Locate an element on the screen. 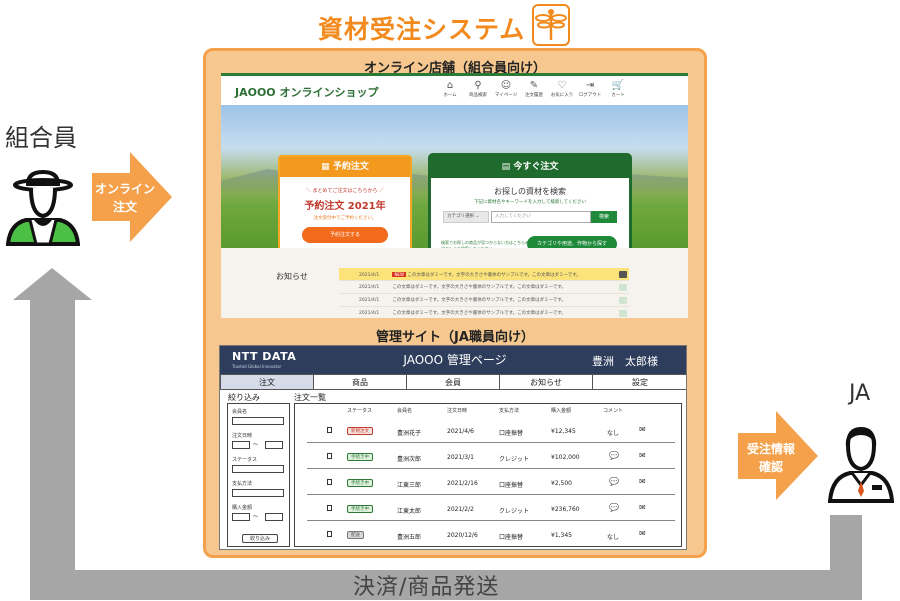 The height and width of the screenshot is (601, 900). tab-news: お知らせ is located at coordinates (546, 382).